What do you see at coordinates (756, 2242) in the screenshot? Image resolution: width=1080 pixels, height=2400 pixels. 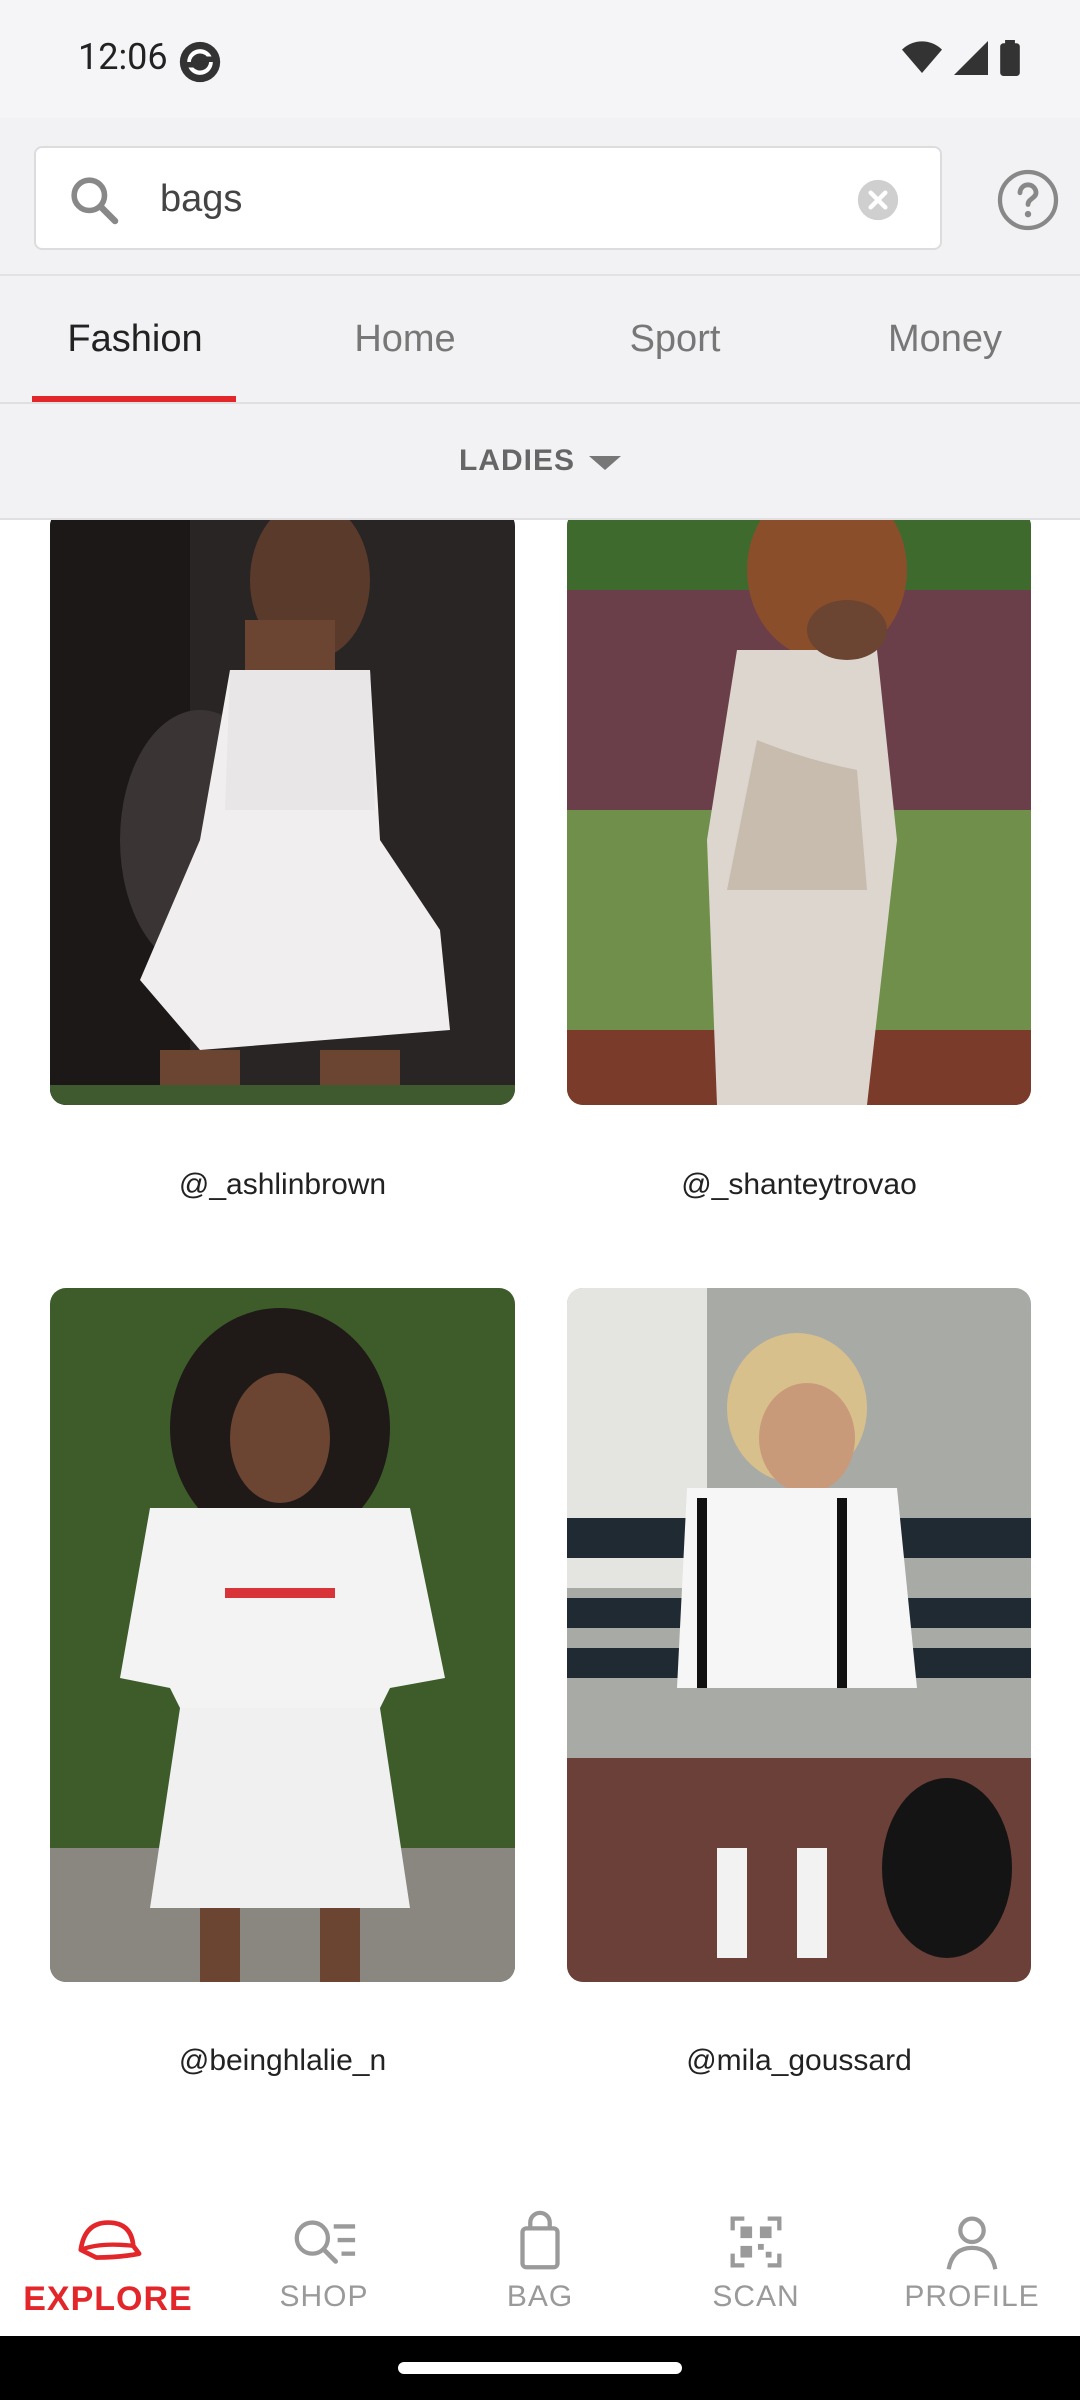 I see `qr-scan-icon` at bounding box center [756, 2242].